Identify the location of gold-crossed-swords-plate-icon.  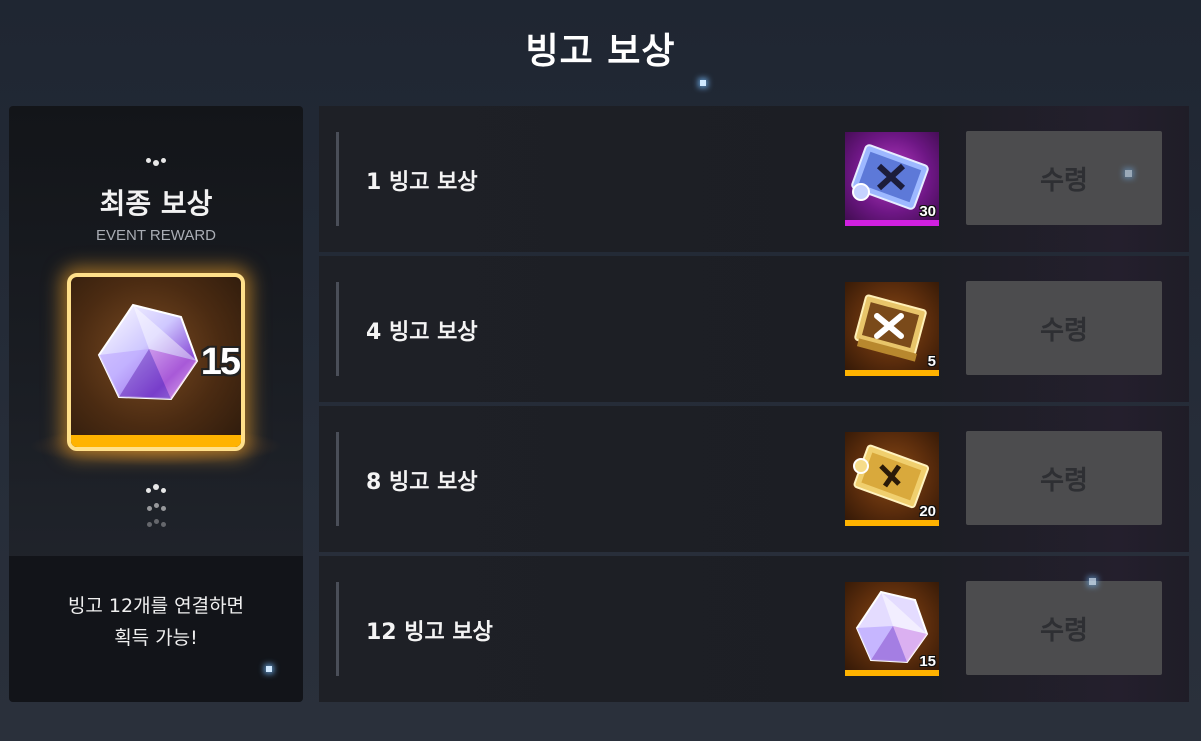
(890, 328).